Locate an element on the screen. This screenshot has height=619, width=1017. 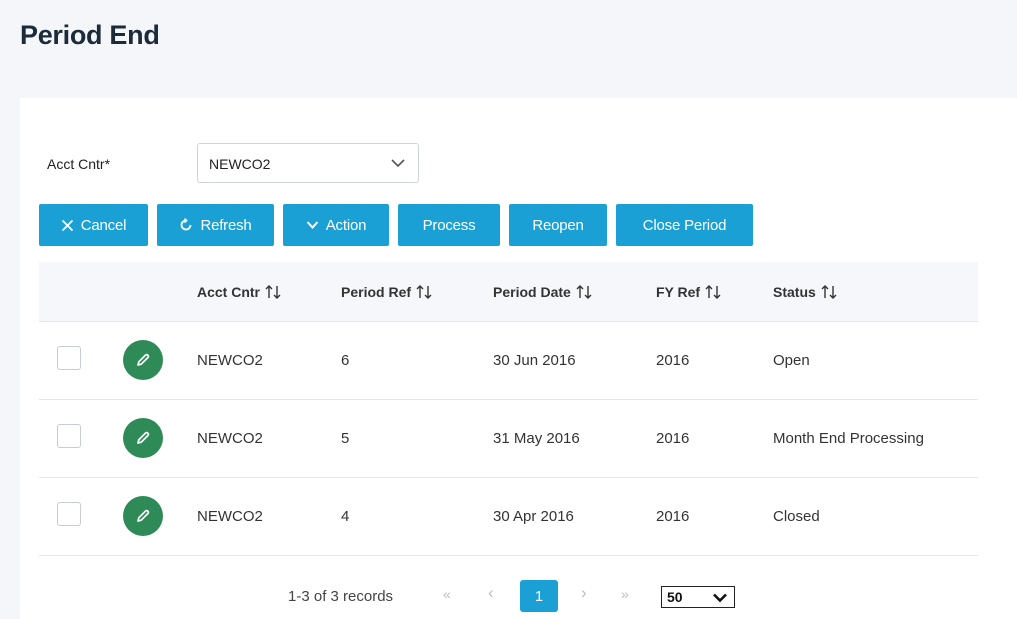
process-button: Process is located at coordinates (449, 225).